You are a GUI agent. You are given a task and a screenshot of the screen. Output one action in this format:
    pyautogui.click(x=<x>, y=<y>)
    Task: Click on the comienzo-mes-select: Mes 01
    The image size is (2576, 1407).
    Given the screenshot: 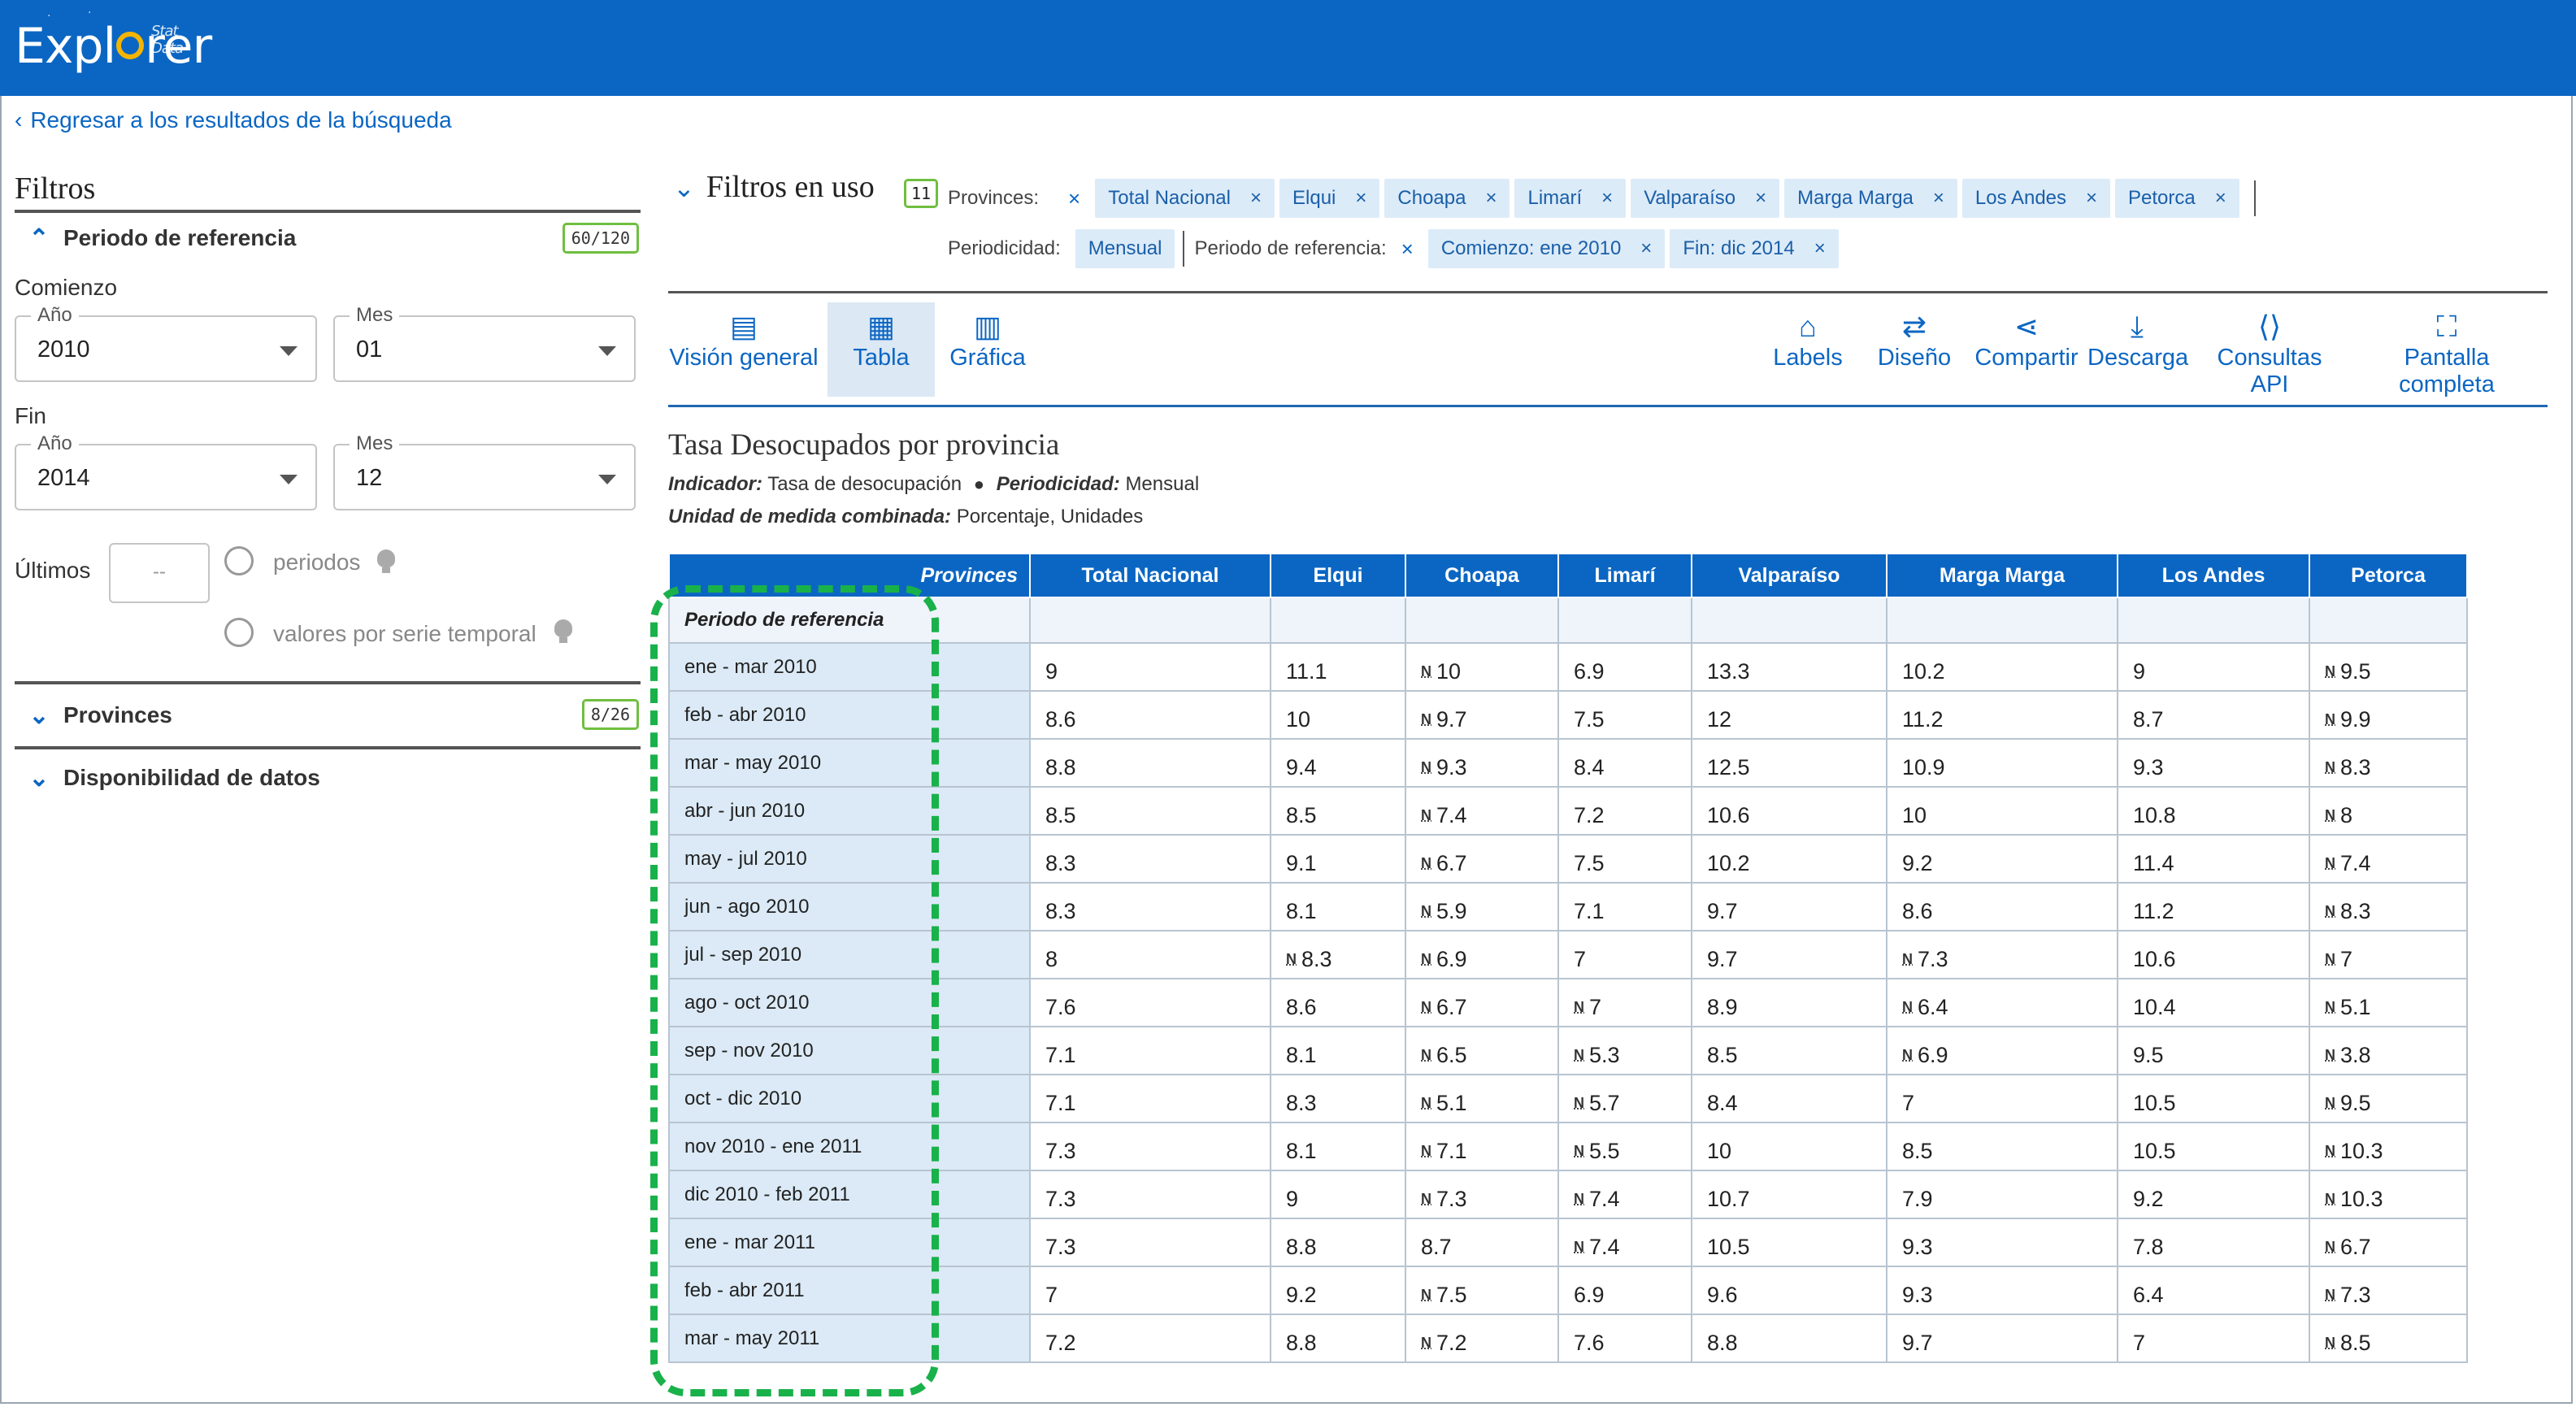 What is the action you would take?
    pyautogui.click(x=484, y=343)
    